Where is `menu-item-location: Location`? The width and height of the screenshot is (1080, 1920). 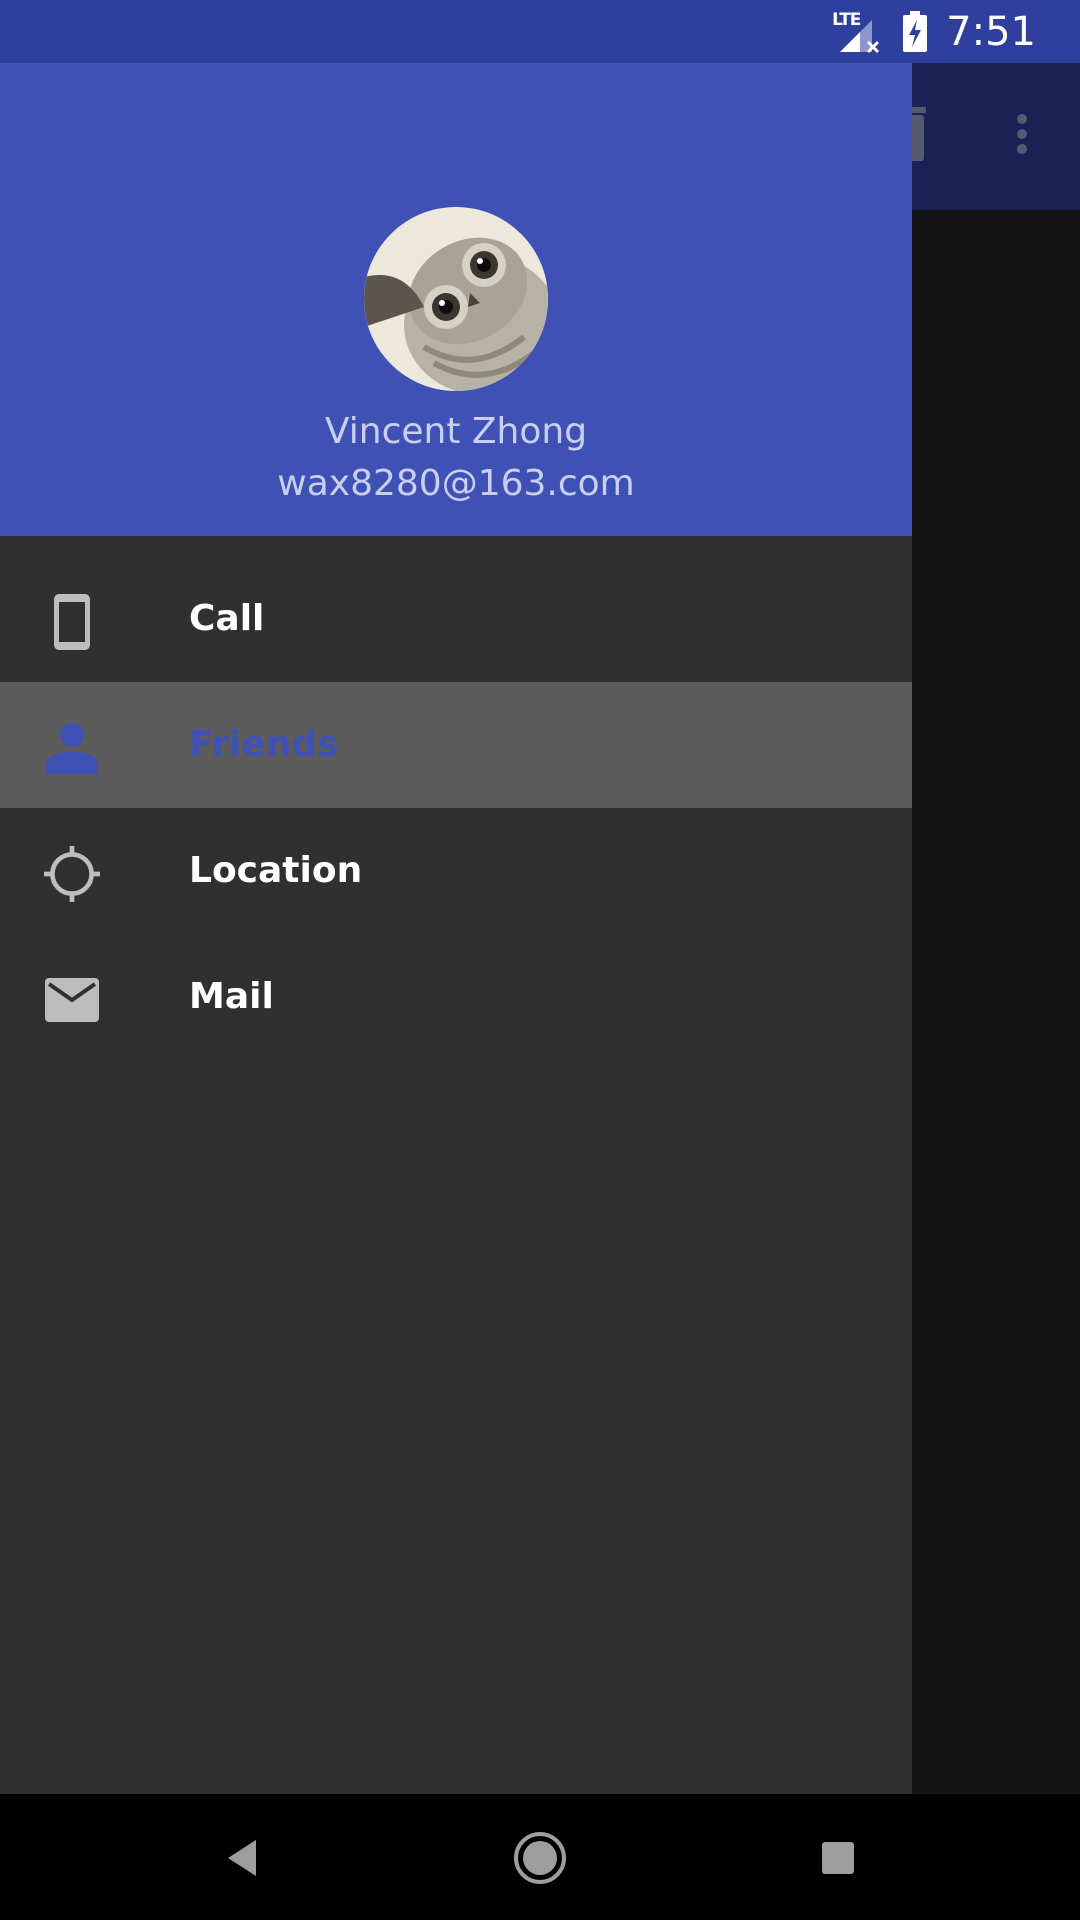
menu-item-location: Location is located at coordinates (456, 871).